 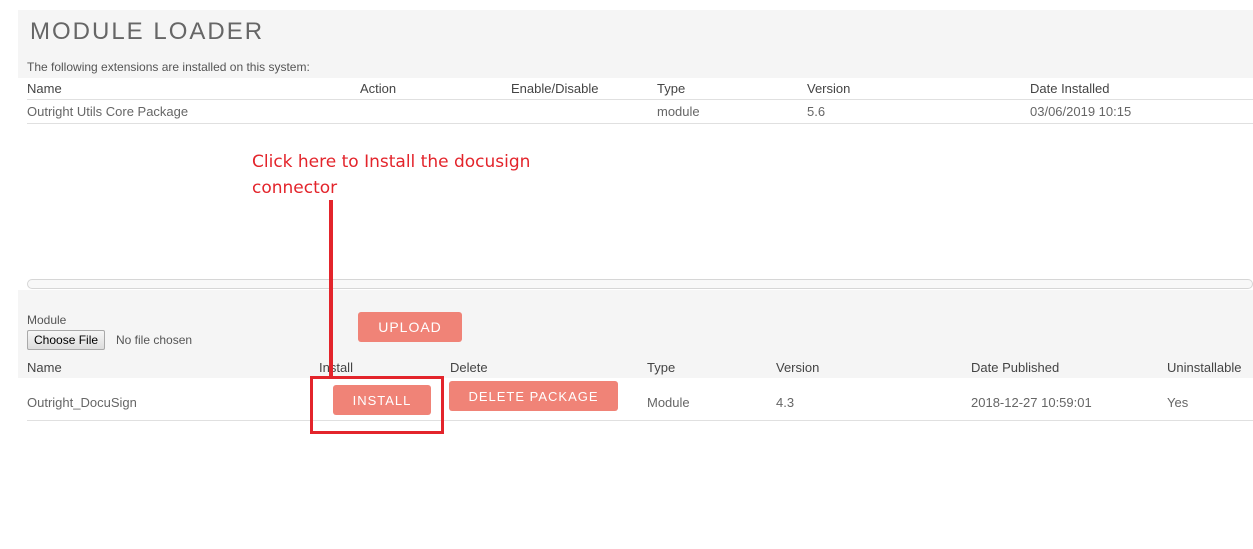 I want to click on package-header-name: Name, so click(x=44, y=367).